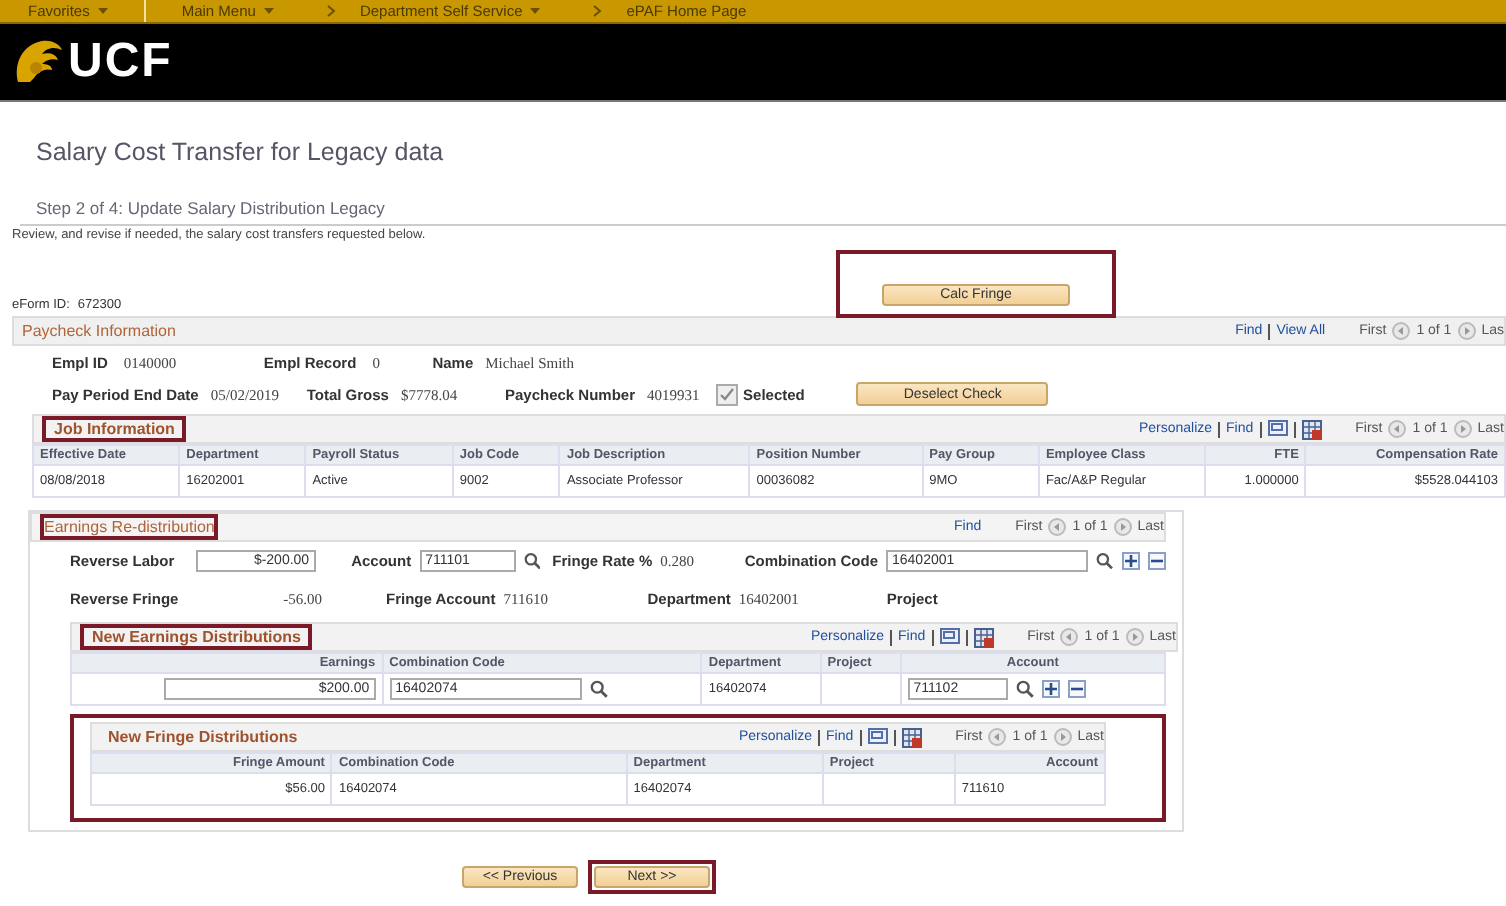 The width and height of the screenshot is (1506, 906). I want to click on minus-icon, so click(1076, 689).